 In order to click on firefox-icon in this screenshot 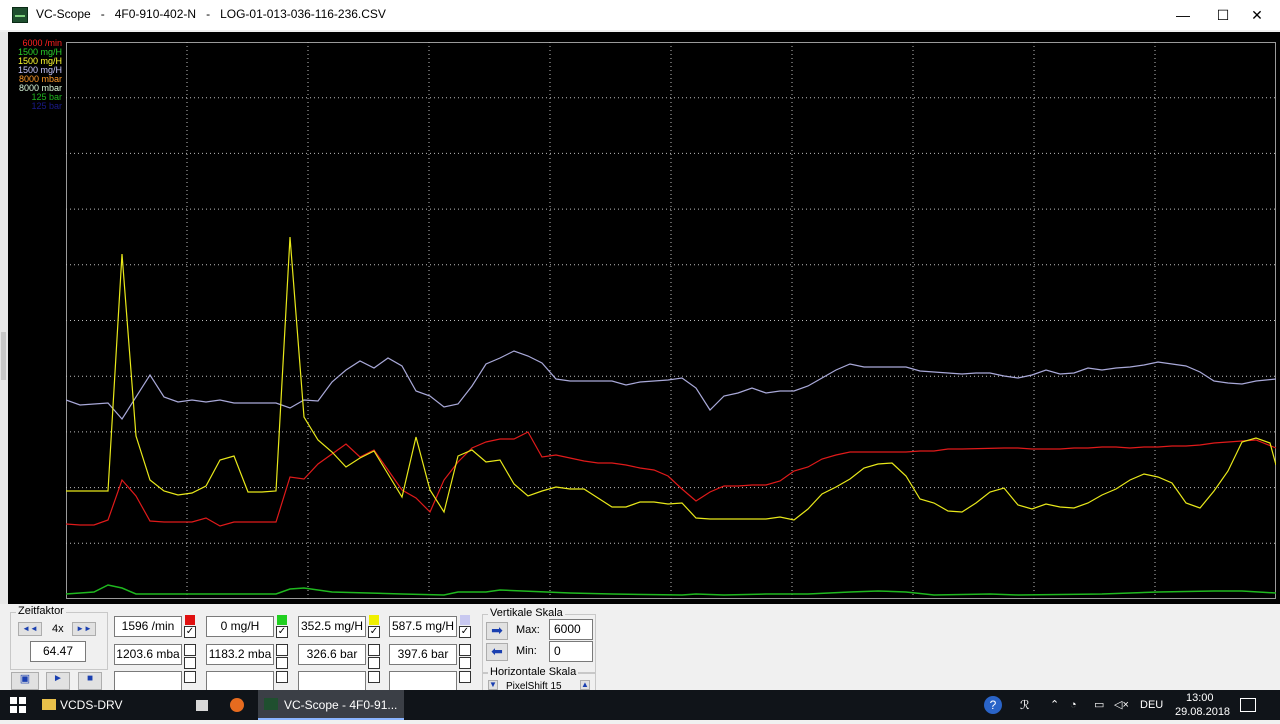, I will do `click(240, 705)`.